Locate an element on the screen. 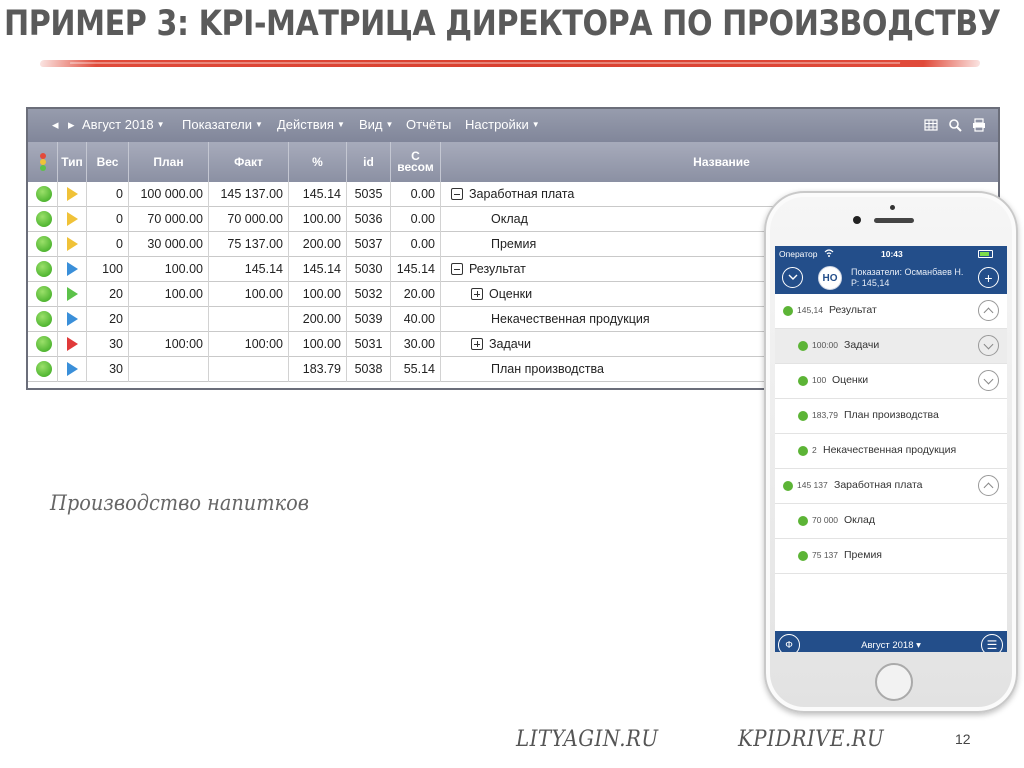 This screenshot has width=1024, height=768. kpi-name: Задачи is located at coordinates (862, 345).